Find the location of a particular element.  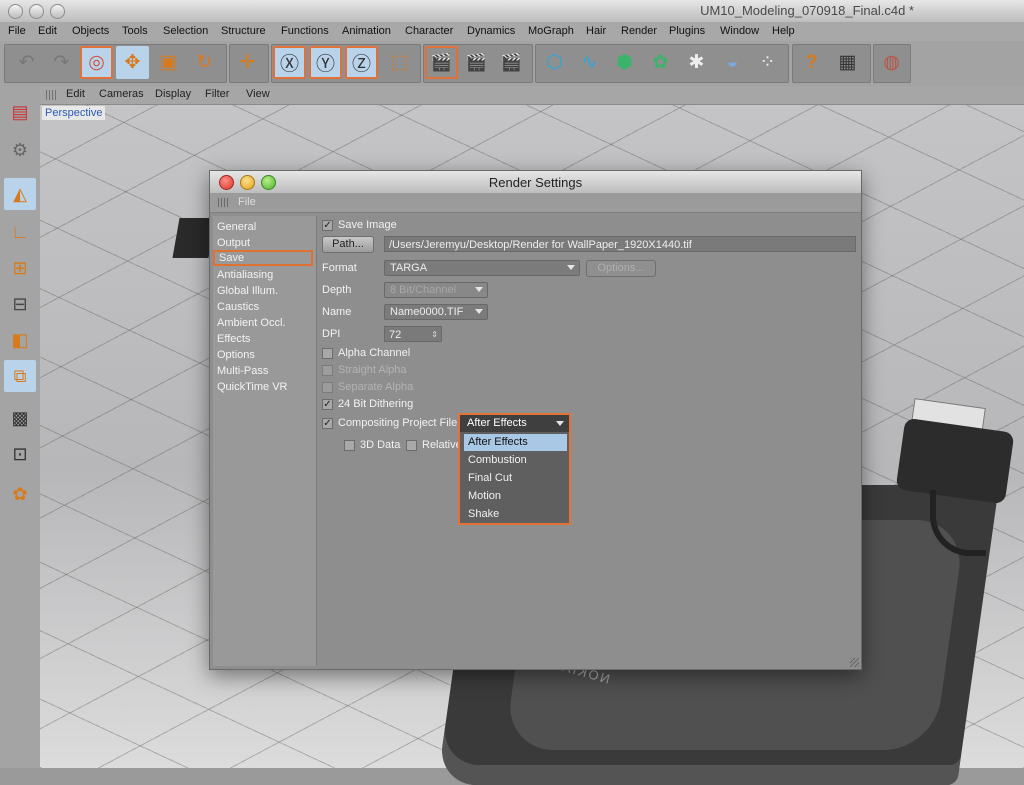

compositing-label: Compositing Project File is located at coordinates (398, 423).